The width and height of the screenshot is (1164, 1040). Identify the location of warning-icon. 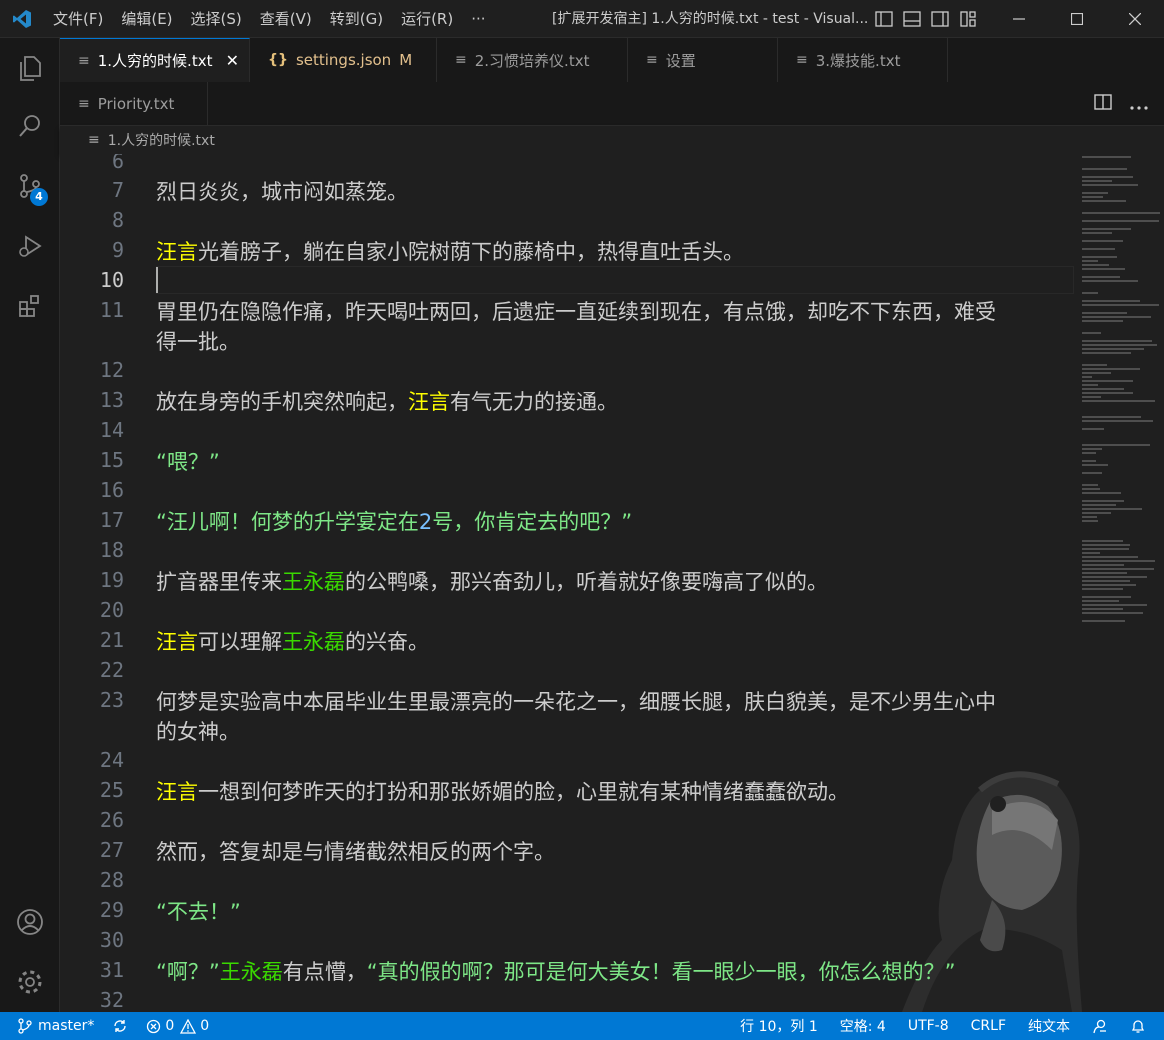
(188, 1026).